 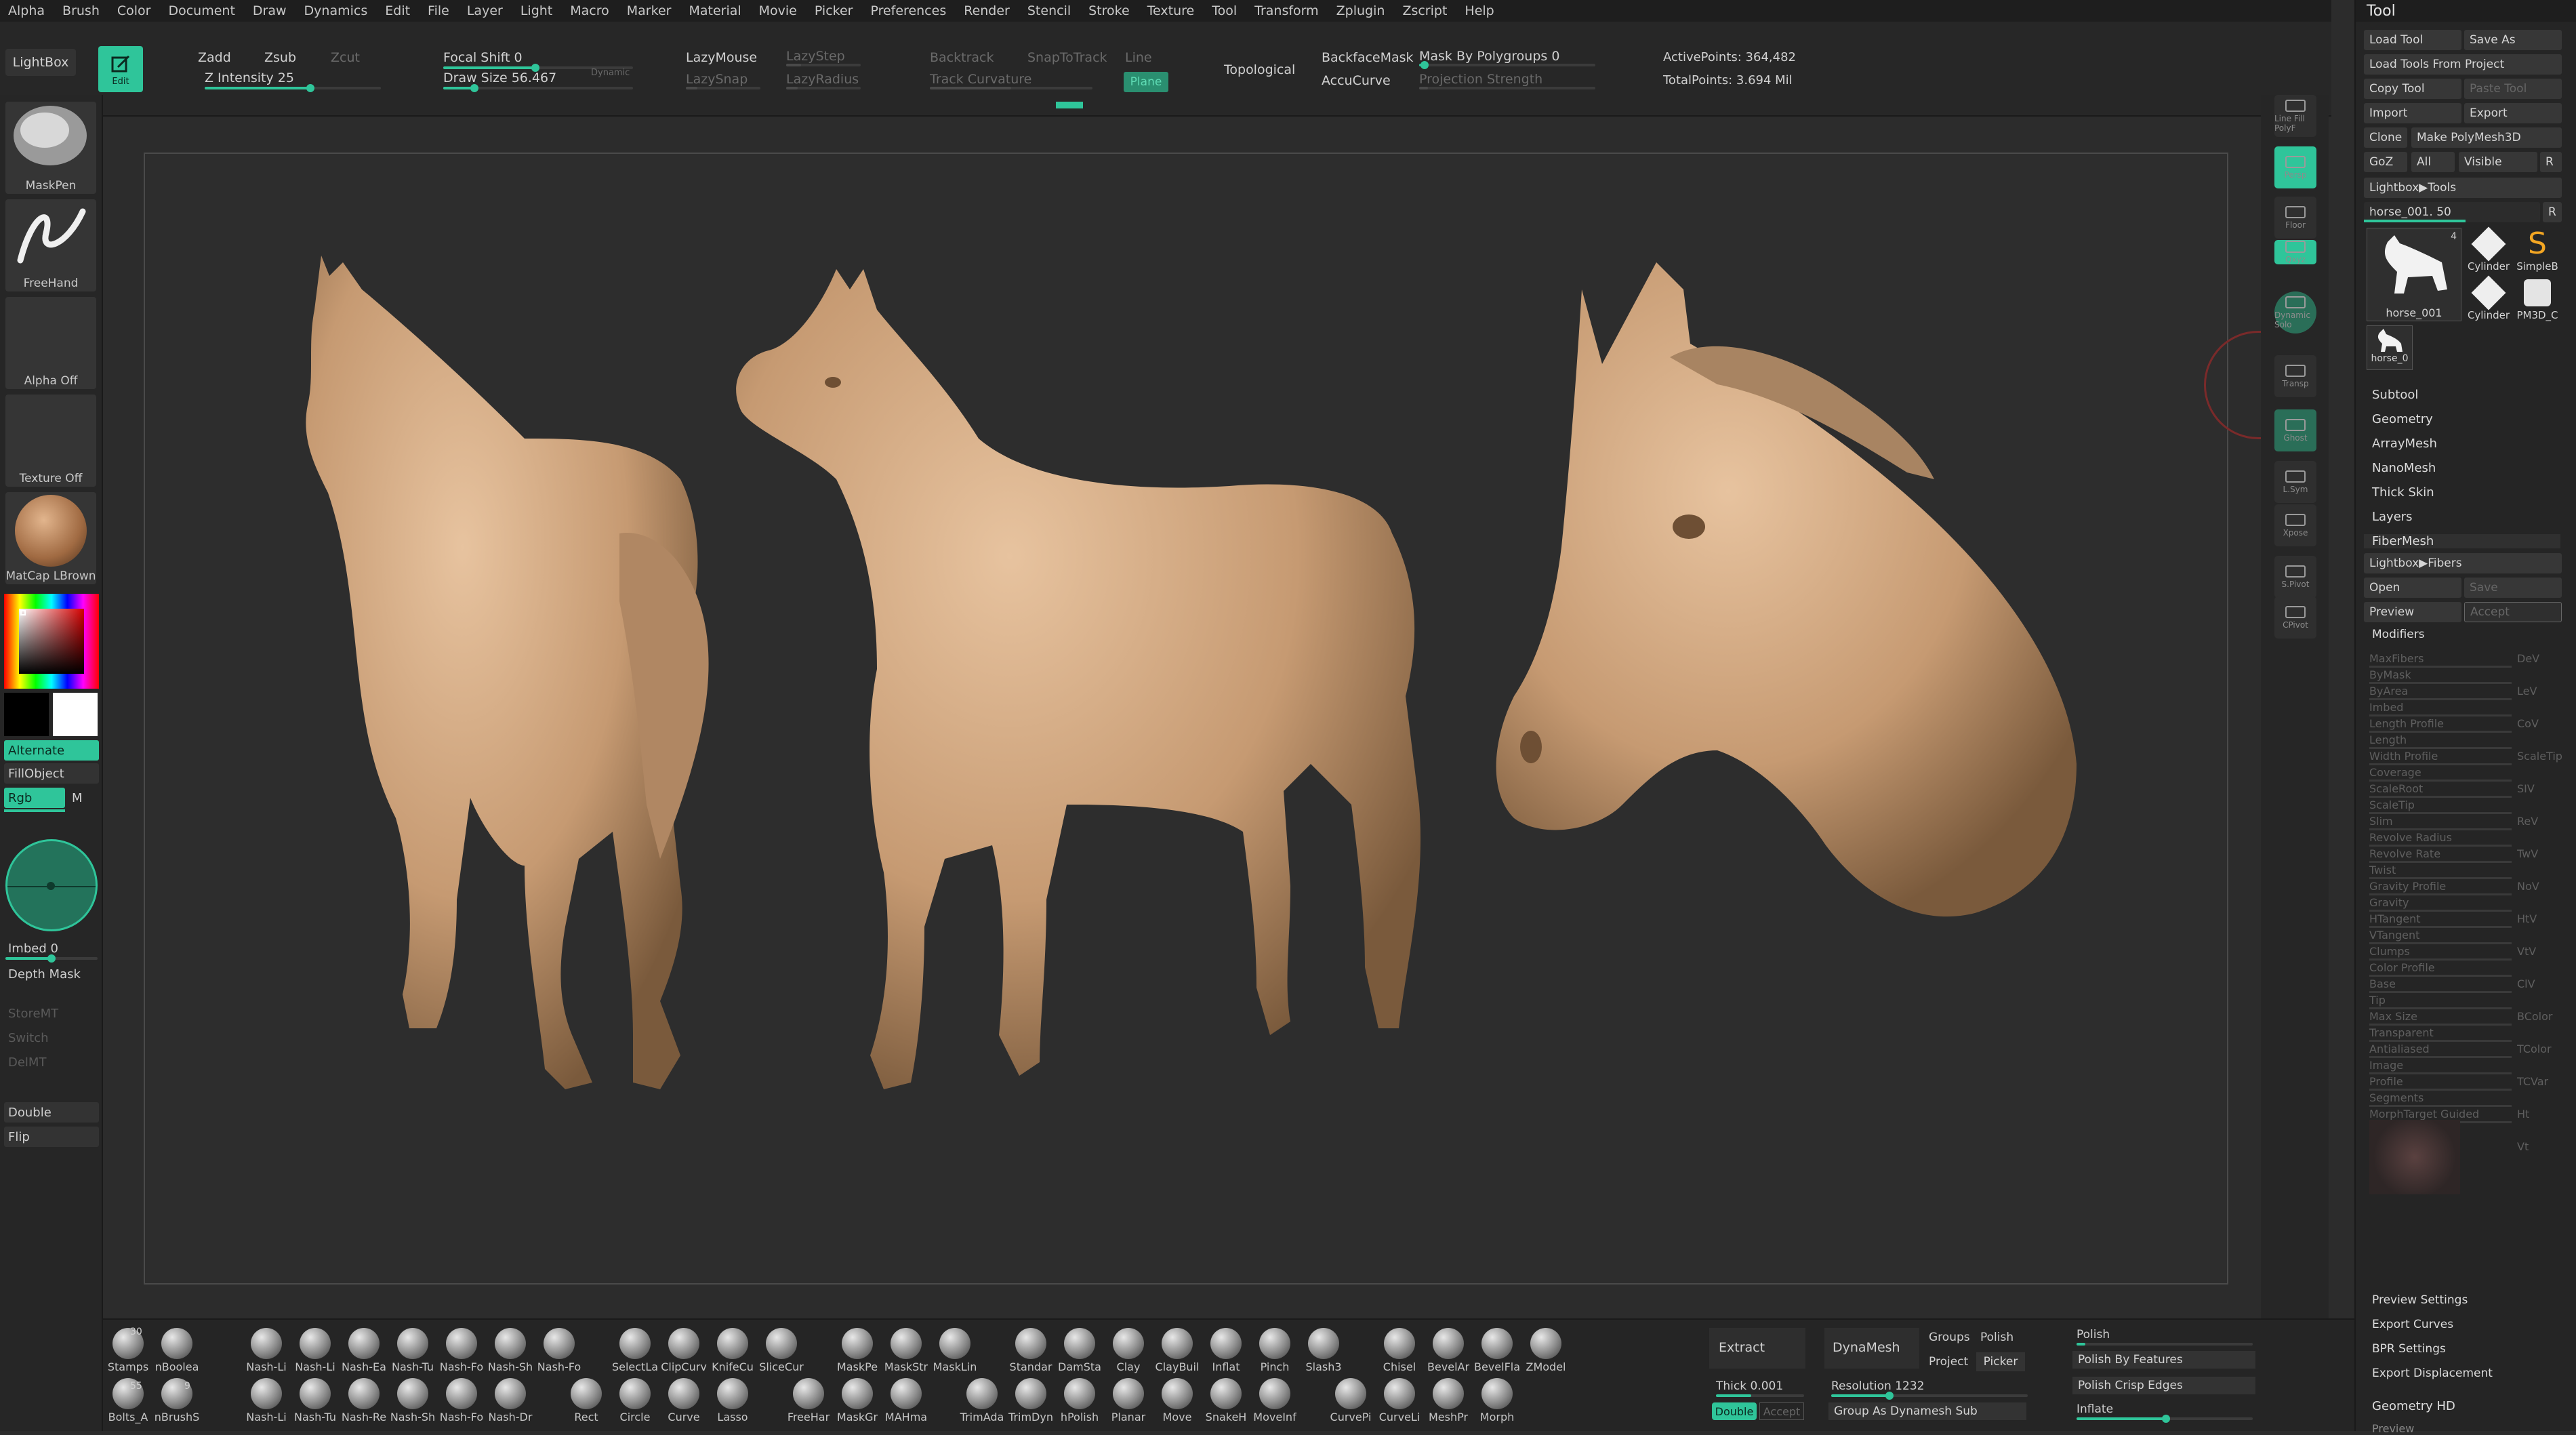 What do you see at coordinates (2463, 563) in the screenshot?
I see `lightbox-fibers-button: Lightbox▶Fibers` at bounding box center [2463, 563].